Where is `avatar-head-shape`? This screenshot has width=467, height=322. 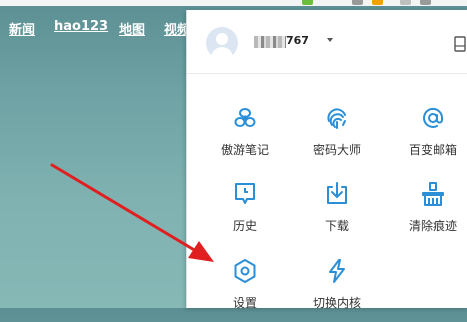
avatar-head-shape is located at coordinates (222, 39).